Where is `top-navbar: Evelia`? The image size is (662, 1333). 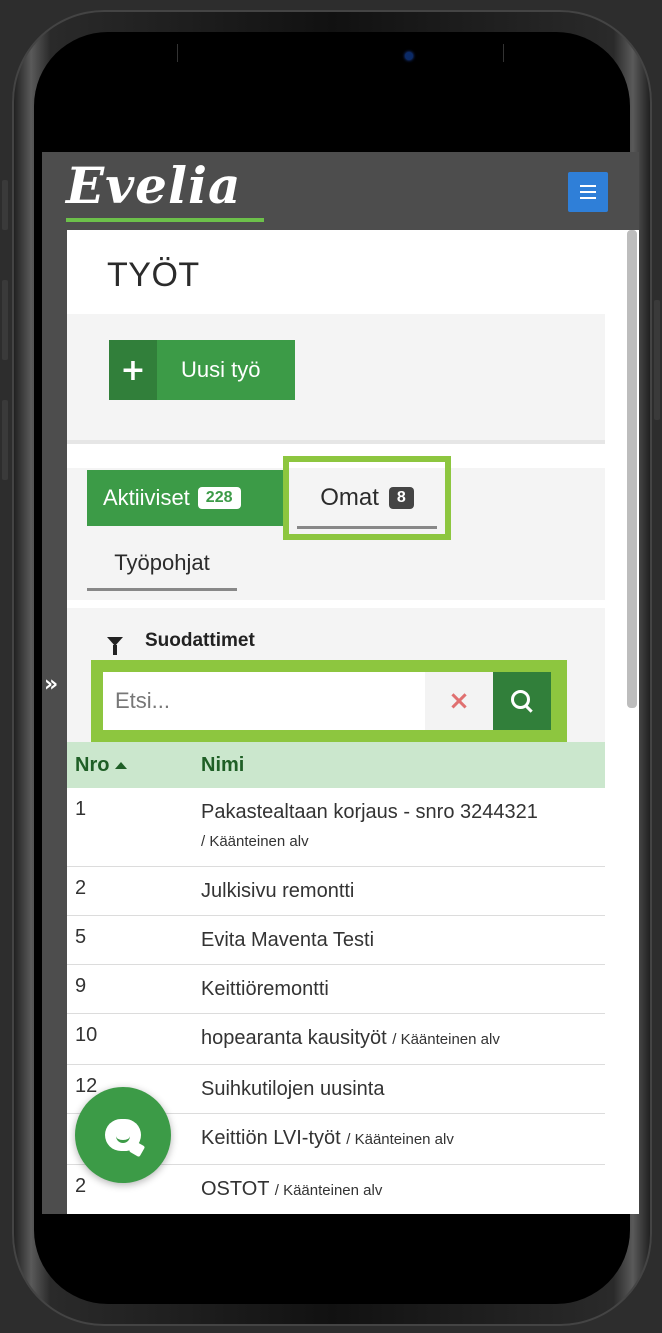
top-navbar: Evelia is located at coordinates (340, 191).